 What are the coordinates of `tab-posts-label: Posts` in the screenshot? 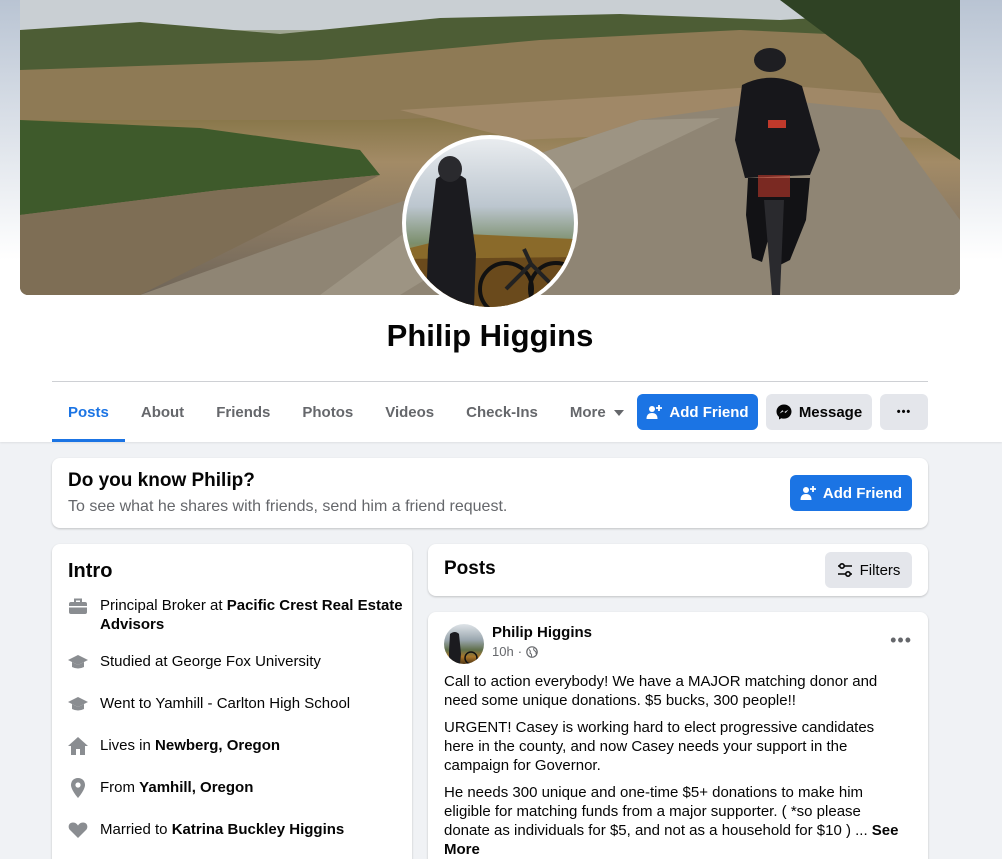 It's located at (88, 412).